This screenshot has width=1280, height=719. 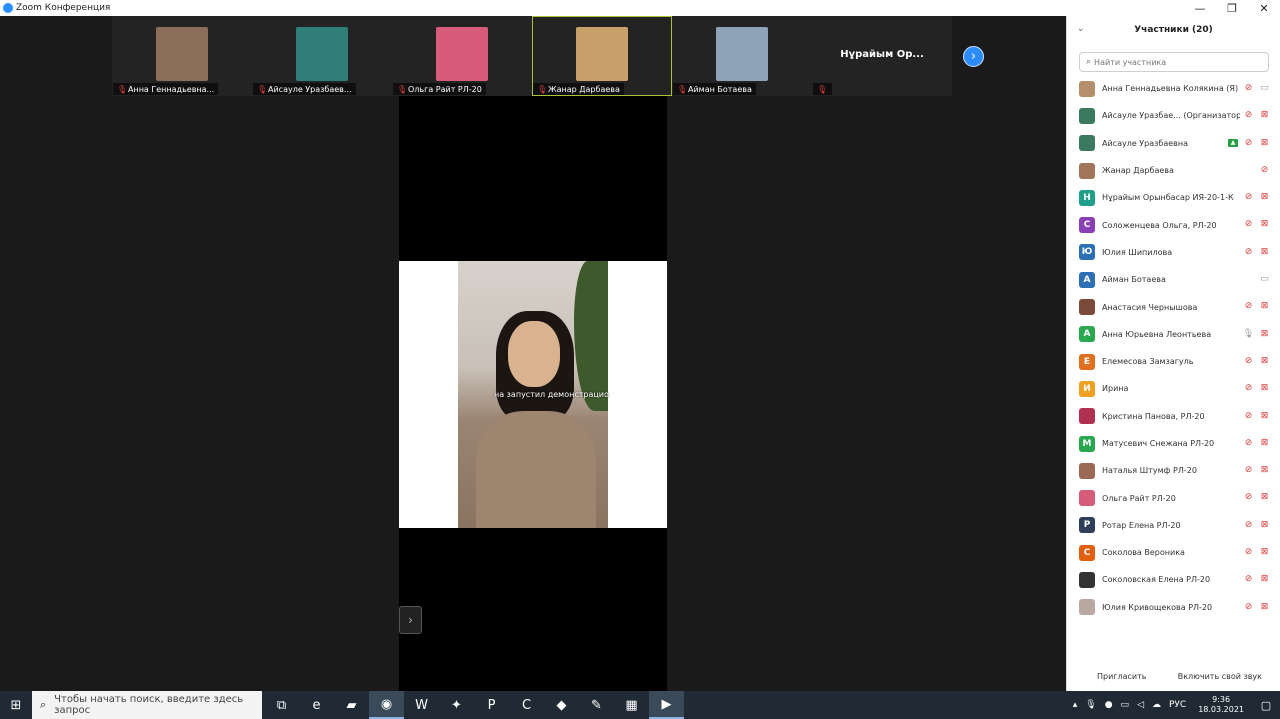 I want to click on restore-button: ❐, so click(x=1232, y=8).